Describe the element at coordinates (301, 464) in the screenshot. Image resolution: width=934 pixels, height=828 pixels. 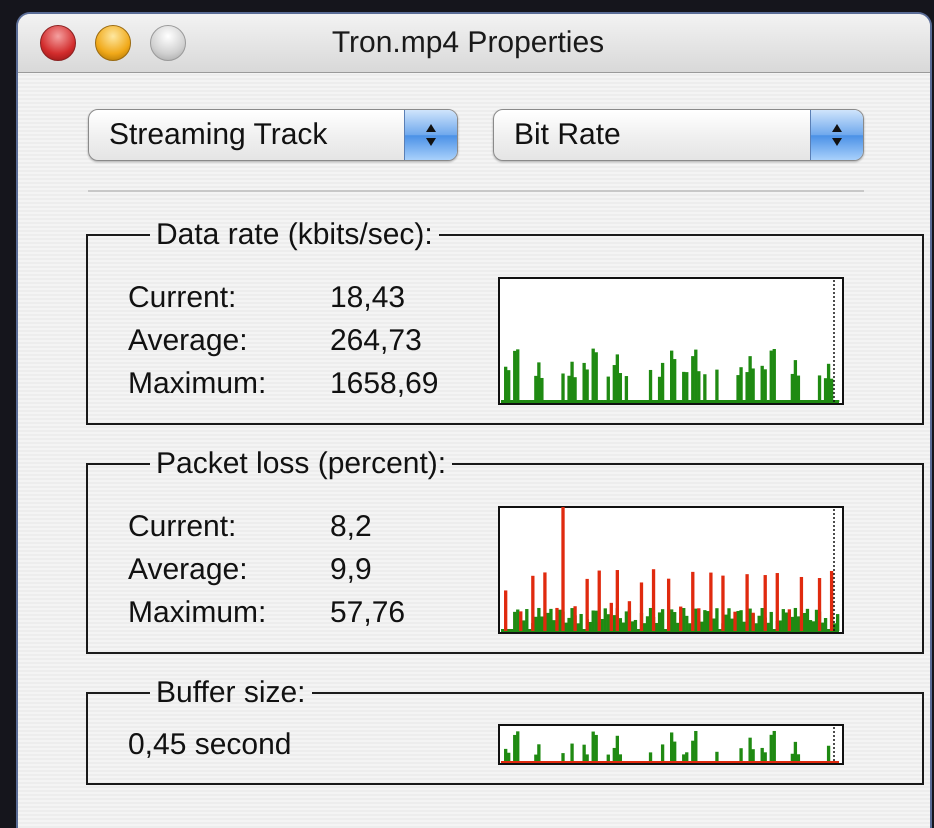
I see `group-title: Packet loss (percent):` at that location.